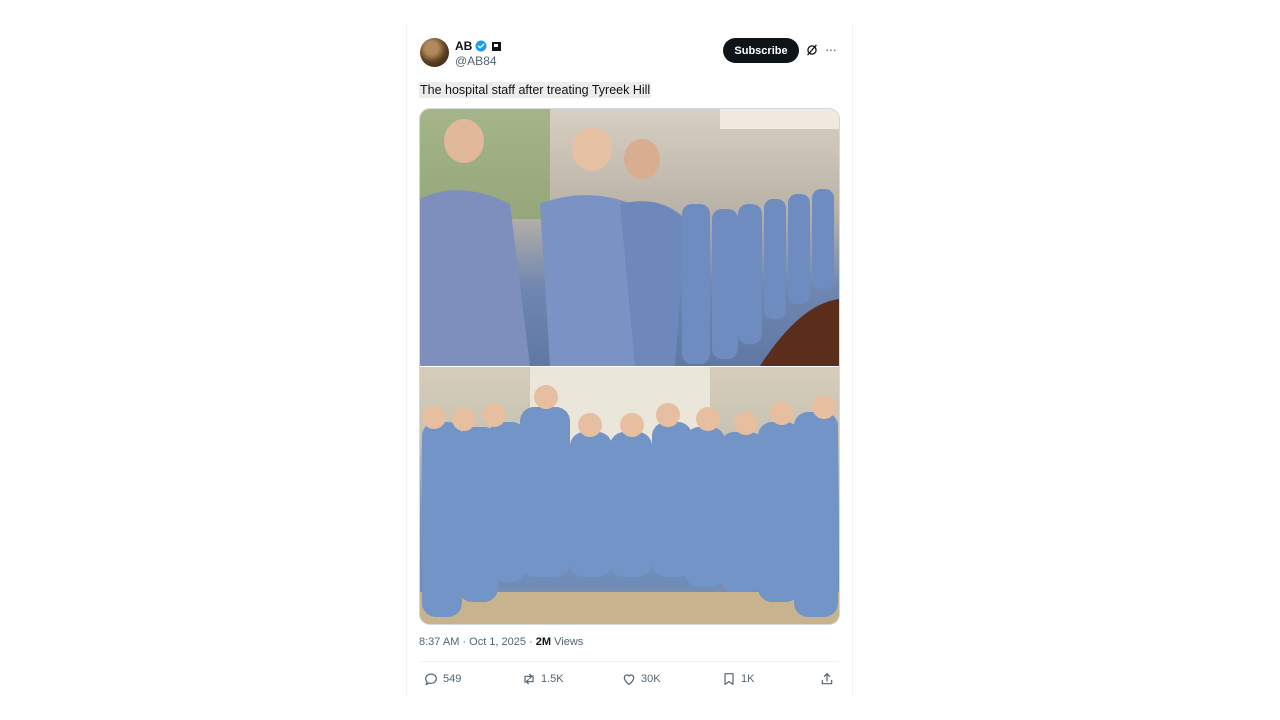 This screenshot has height=720, width=1280. I want to click on share-icon, so click(827, 679).